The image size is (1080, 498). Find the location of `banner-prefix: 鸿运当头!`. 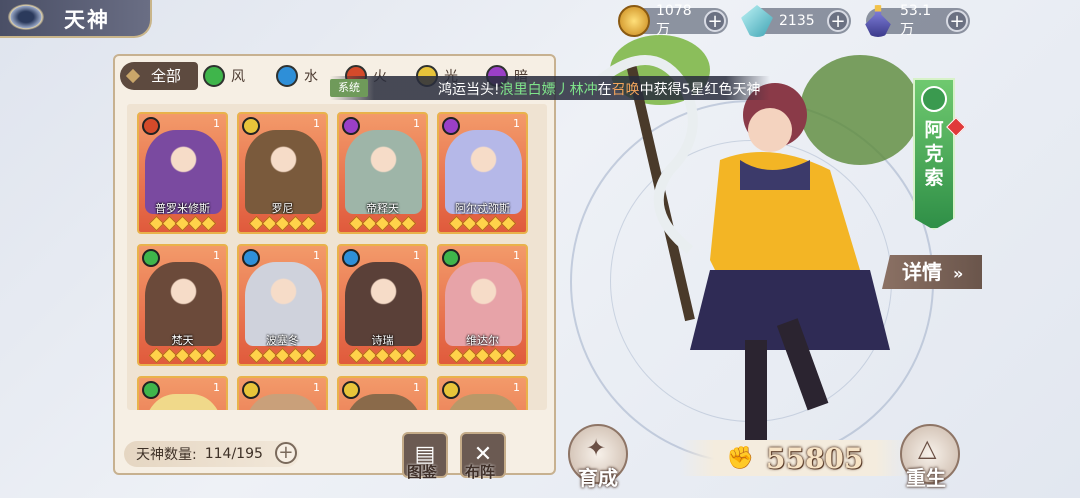

banner-prefix: 鸿运当头! is located at coordinates (469, 90).